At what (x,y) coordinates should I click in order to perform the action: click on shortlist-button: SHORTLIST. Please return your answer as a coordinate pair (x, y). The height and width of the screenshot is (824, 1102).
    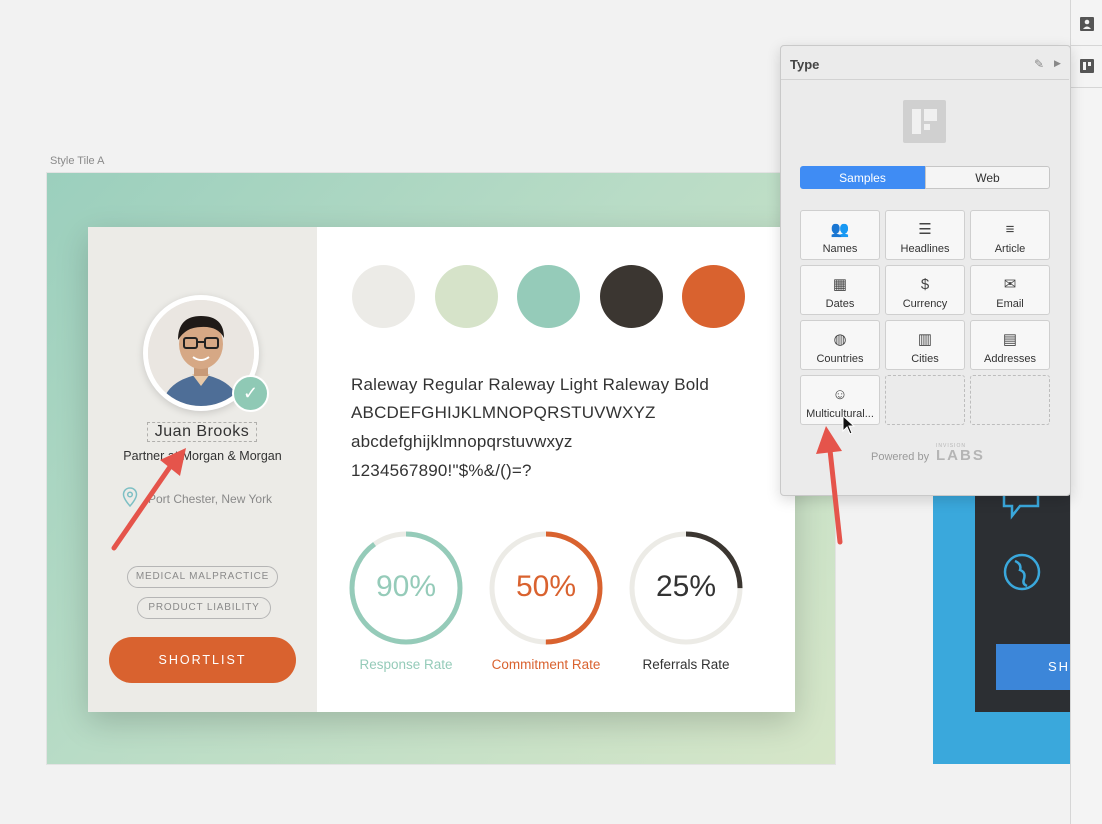
    Looking at the image, I should click on (202, 660).